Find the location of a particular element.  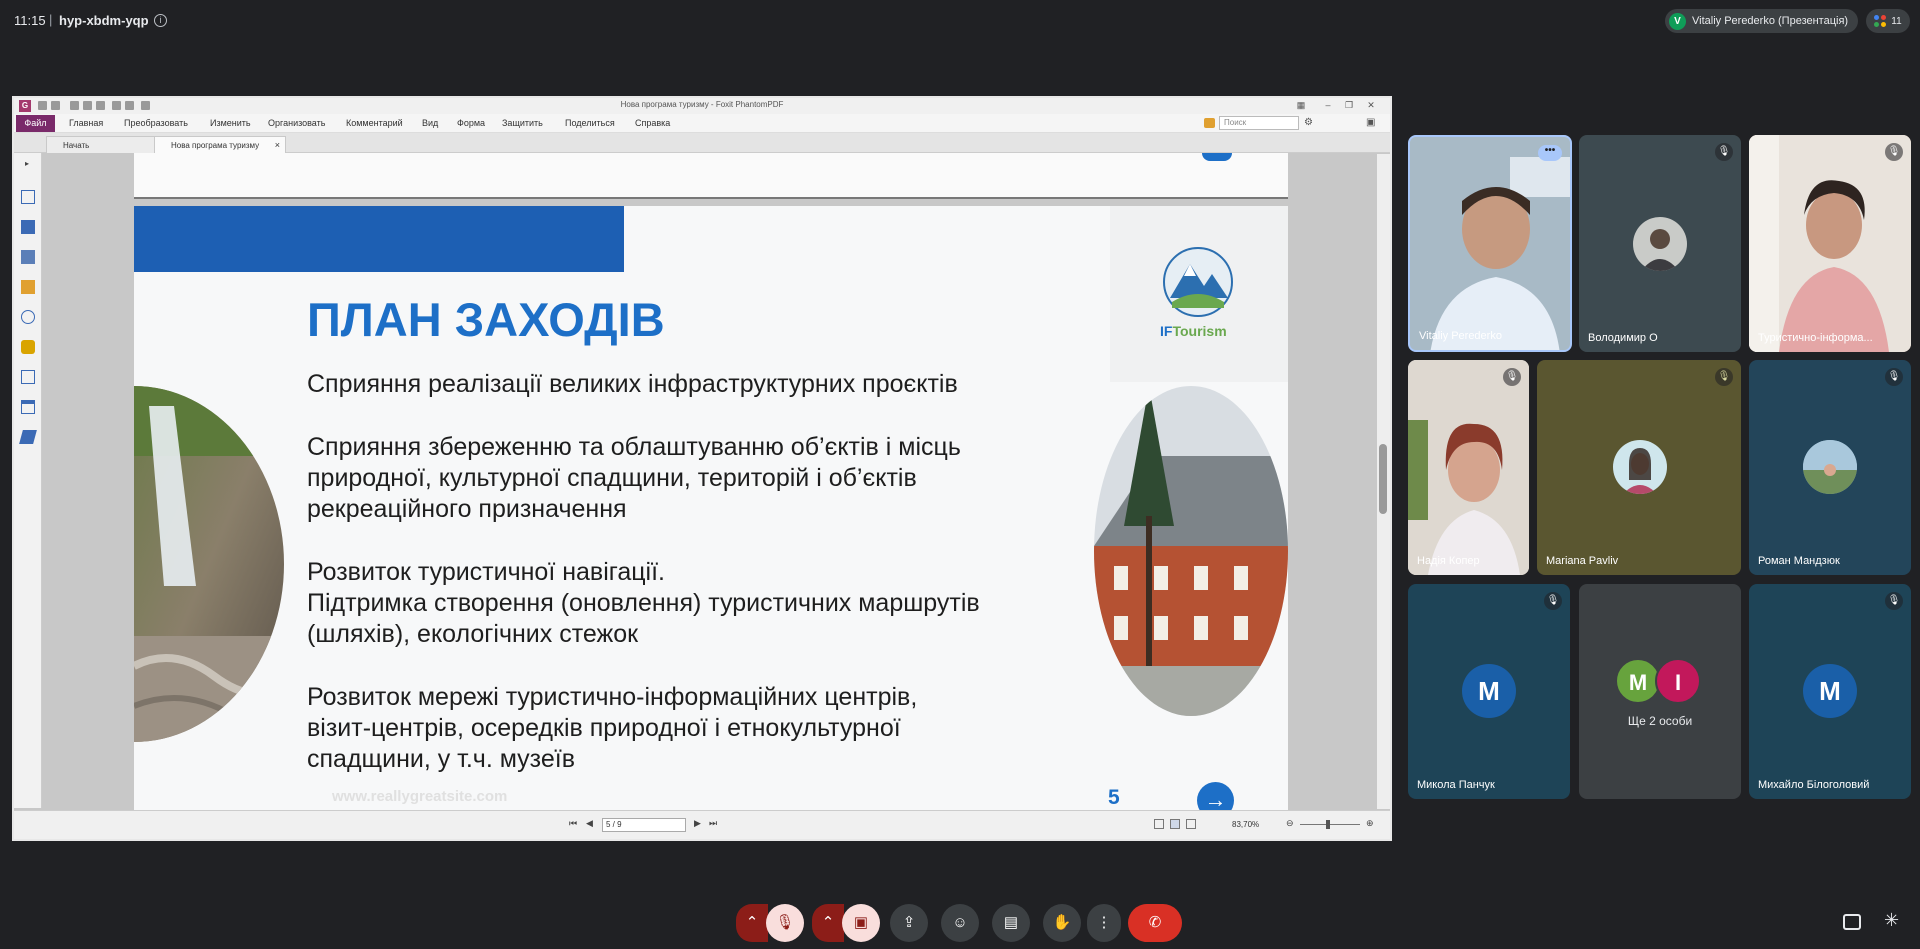

activities-icon: ✳ is located at coordinates (1891, 920).